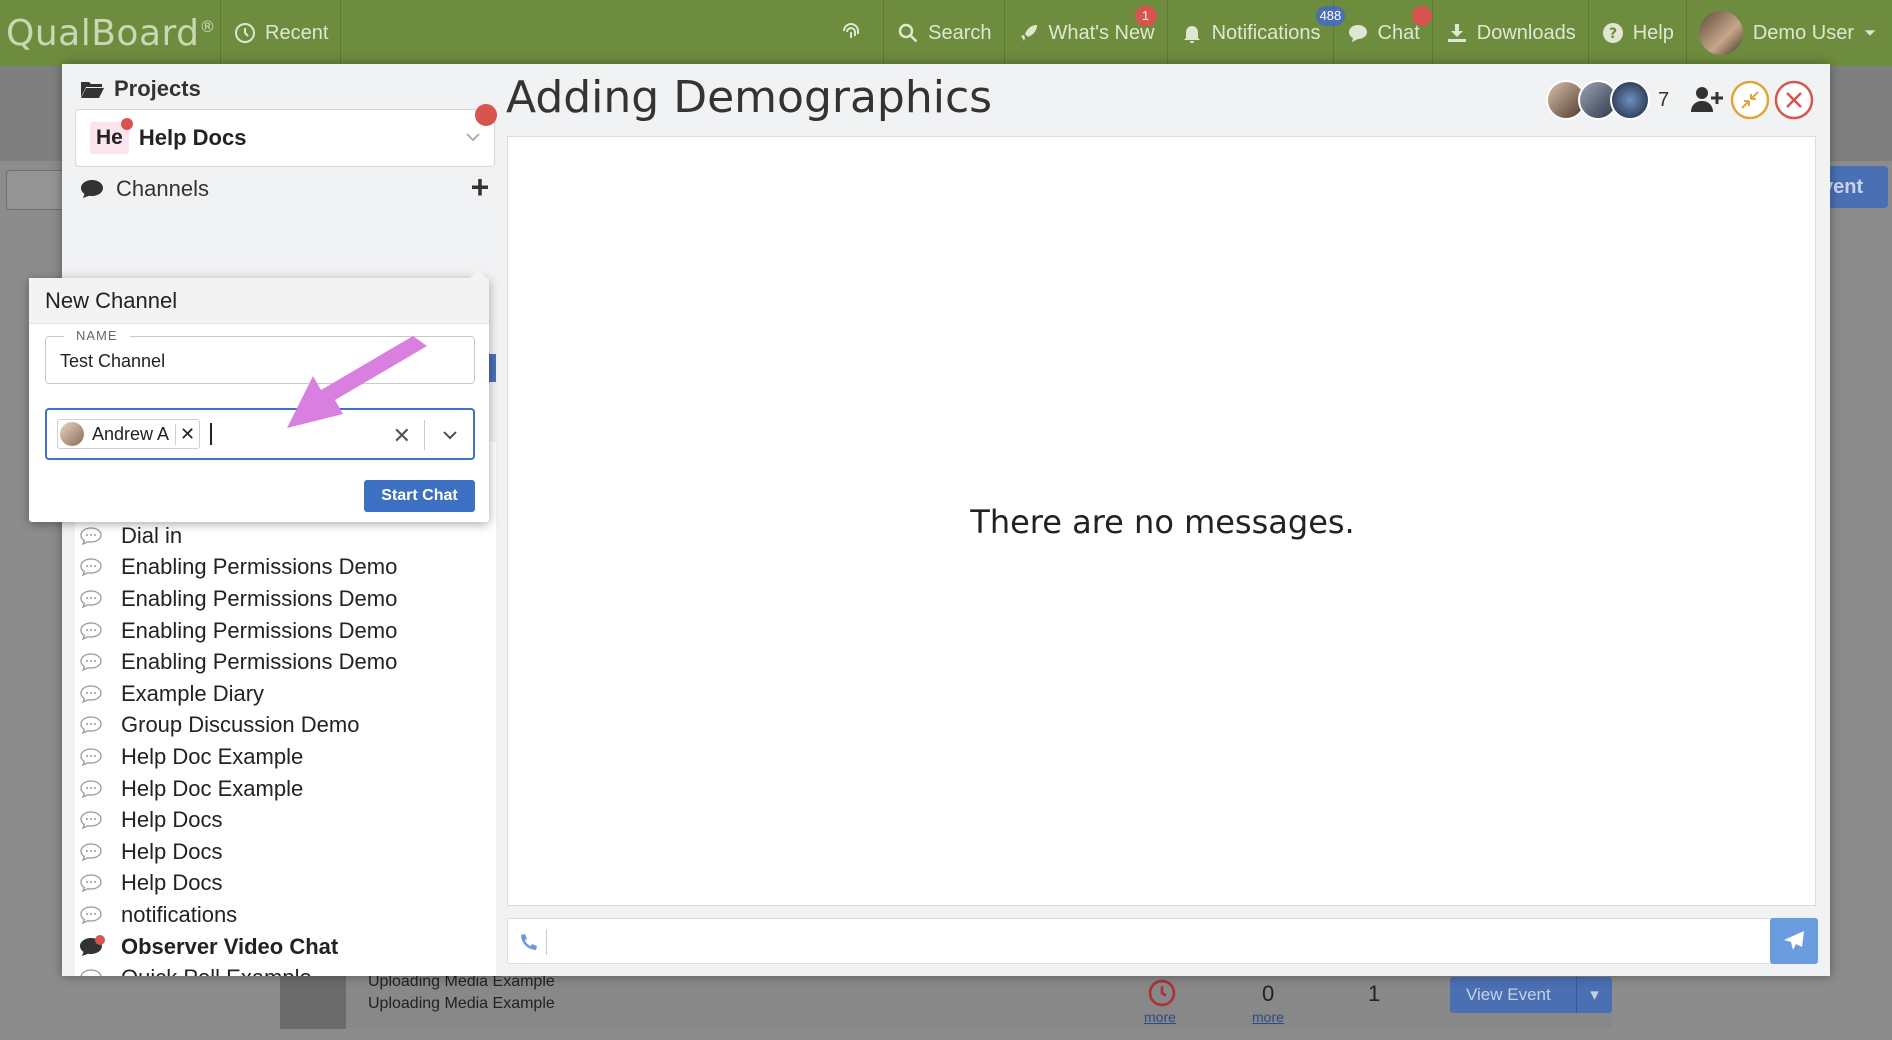 Image resolution: width=1892 pixels, height=1040 pixels. I want to click on downloads-button: Downloads, so click(1510, 33).